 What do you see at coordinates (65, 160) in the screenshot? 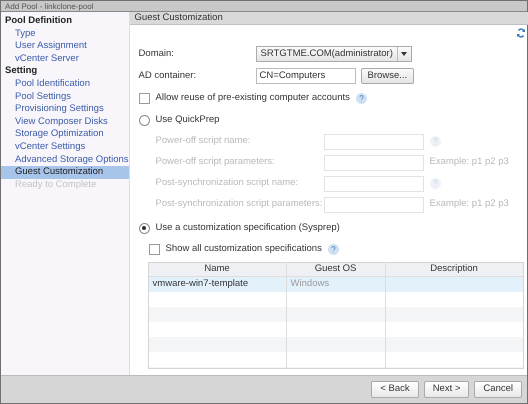
I see `sidebar-item: Advanced Storage Options` at bounding box center [65, 160].